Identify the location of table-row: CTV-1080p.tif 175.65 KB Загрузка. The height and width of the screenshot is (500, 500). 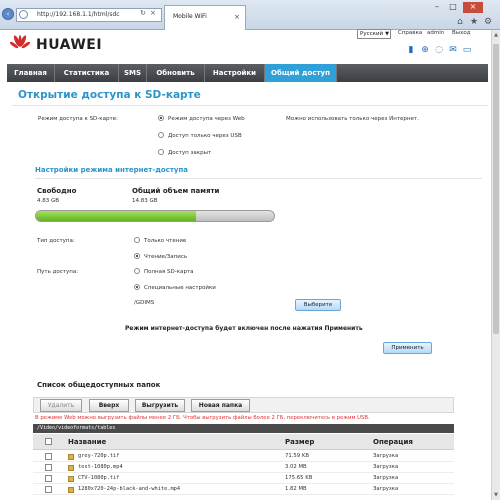
(243, 479).